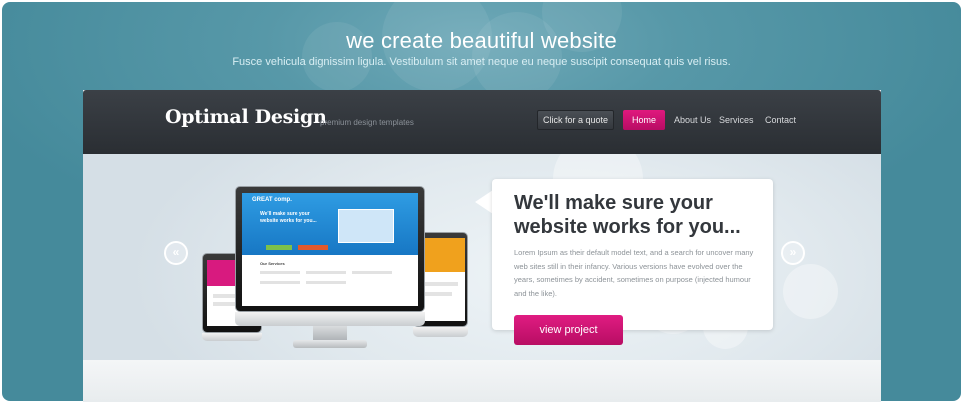 Image resolution: width=963 pixels, height=404 pixels. I want to click on site-tagline: premium design templates, so click(367, 122).